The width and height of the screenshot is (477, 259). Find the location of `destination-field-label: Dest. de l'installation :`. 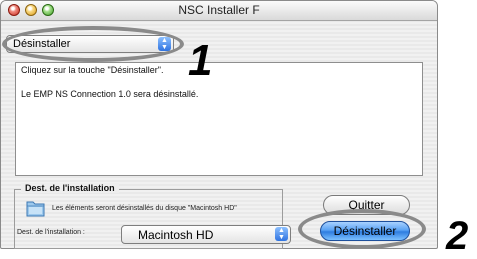

destination-field-label: Dest. de l'installation : is located at coordinates (51, 232).